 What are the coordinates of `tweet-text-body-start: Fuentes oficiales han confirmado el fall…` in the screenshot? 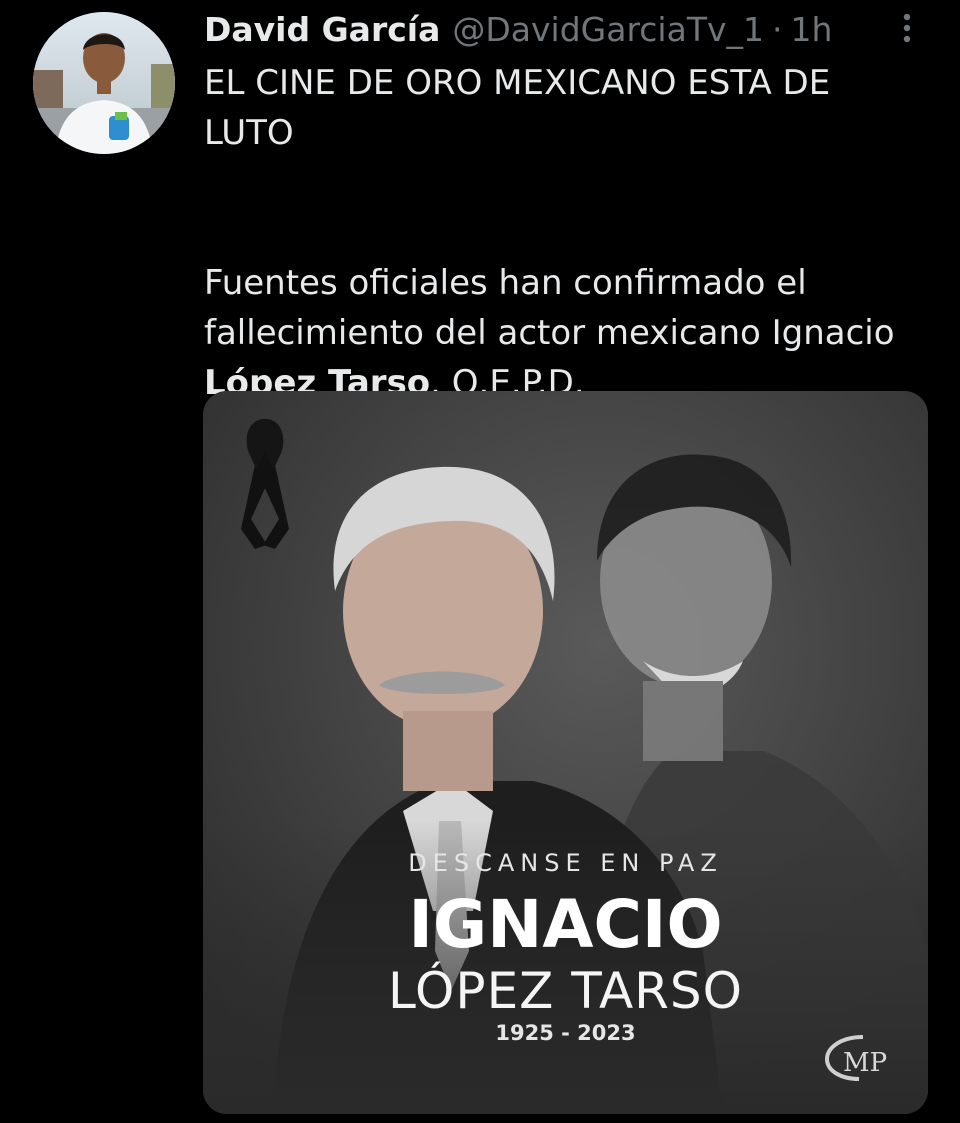 It's located at (549, 308).